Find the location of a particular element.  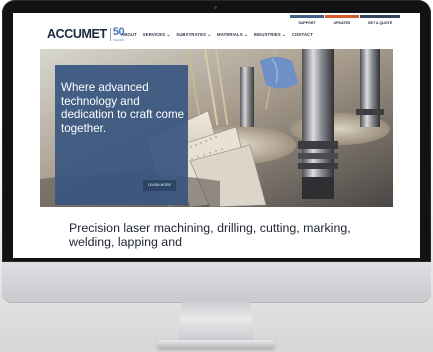

utility-nav: SUPPORT UPDATES GET A QUOTE is located at coordinates (344, 21).